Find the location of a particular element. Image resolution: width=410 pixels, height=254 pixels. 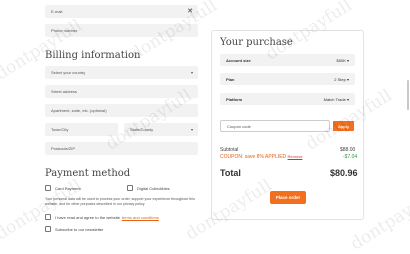

street-placeholder: Street address is located at coordinates (64, 91).